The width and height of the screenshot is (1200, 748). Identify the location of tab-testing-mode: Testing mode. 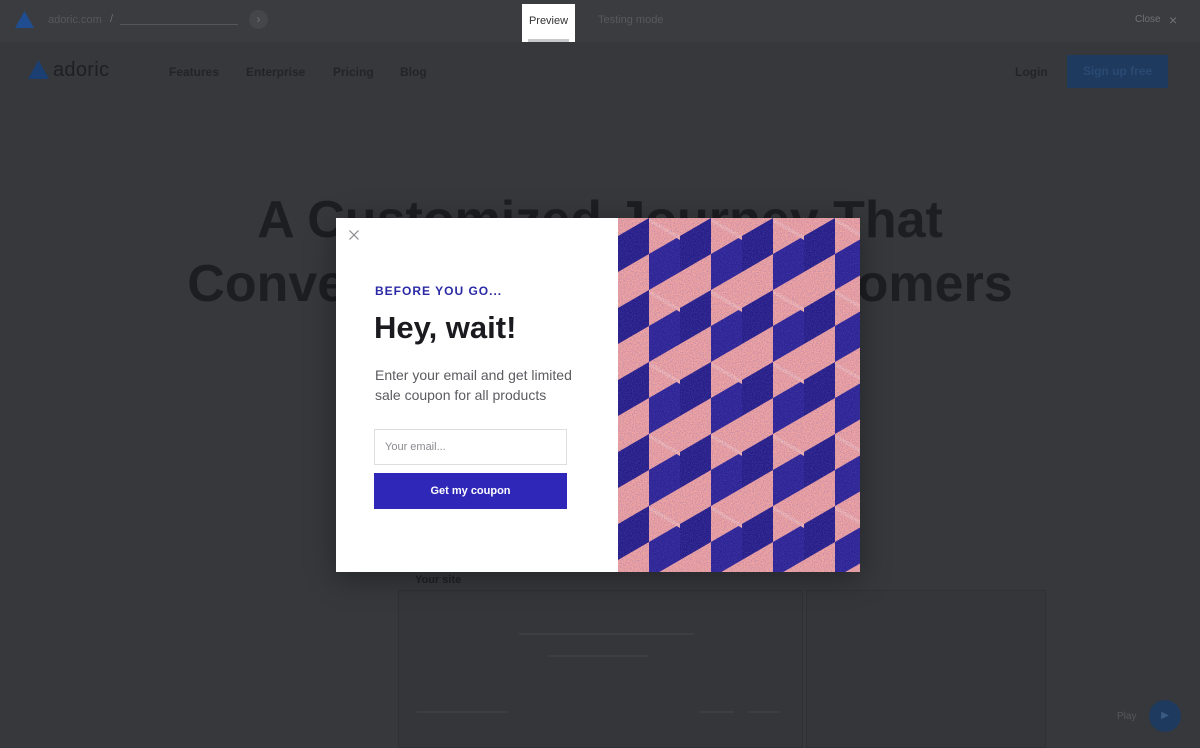
(630, 20).